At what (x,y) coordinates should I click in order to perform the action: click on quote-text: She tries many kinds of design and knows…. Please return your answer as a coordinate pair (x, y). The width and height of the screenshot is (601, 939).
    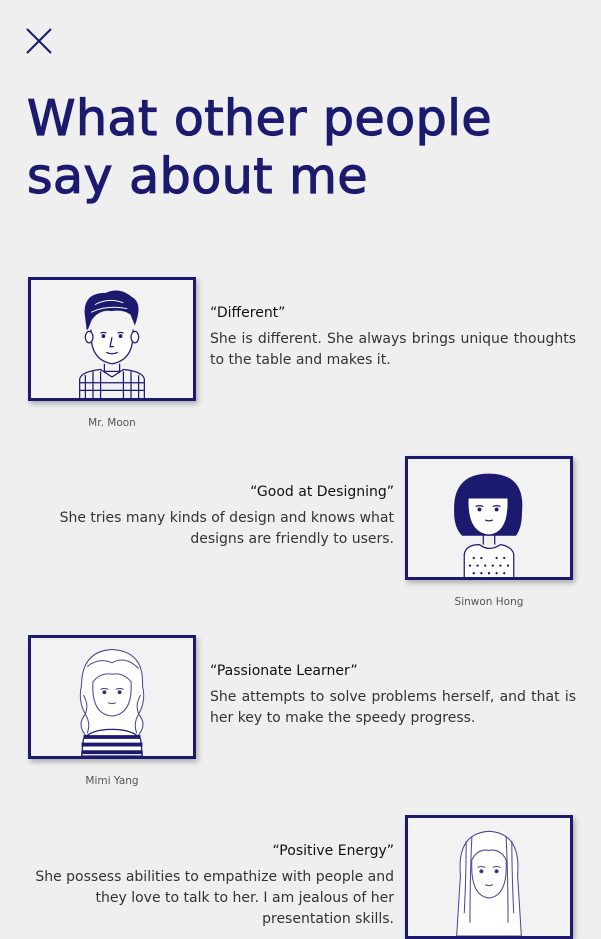
    Looking at the image, I should click on (226, 528).